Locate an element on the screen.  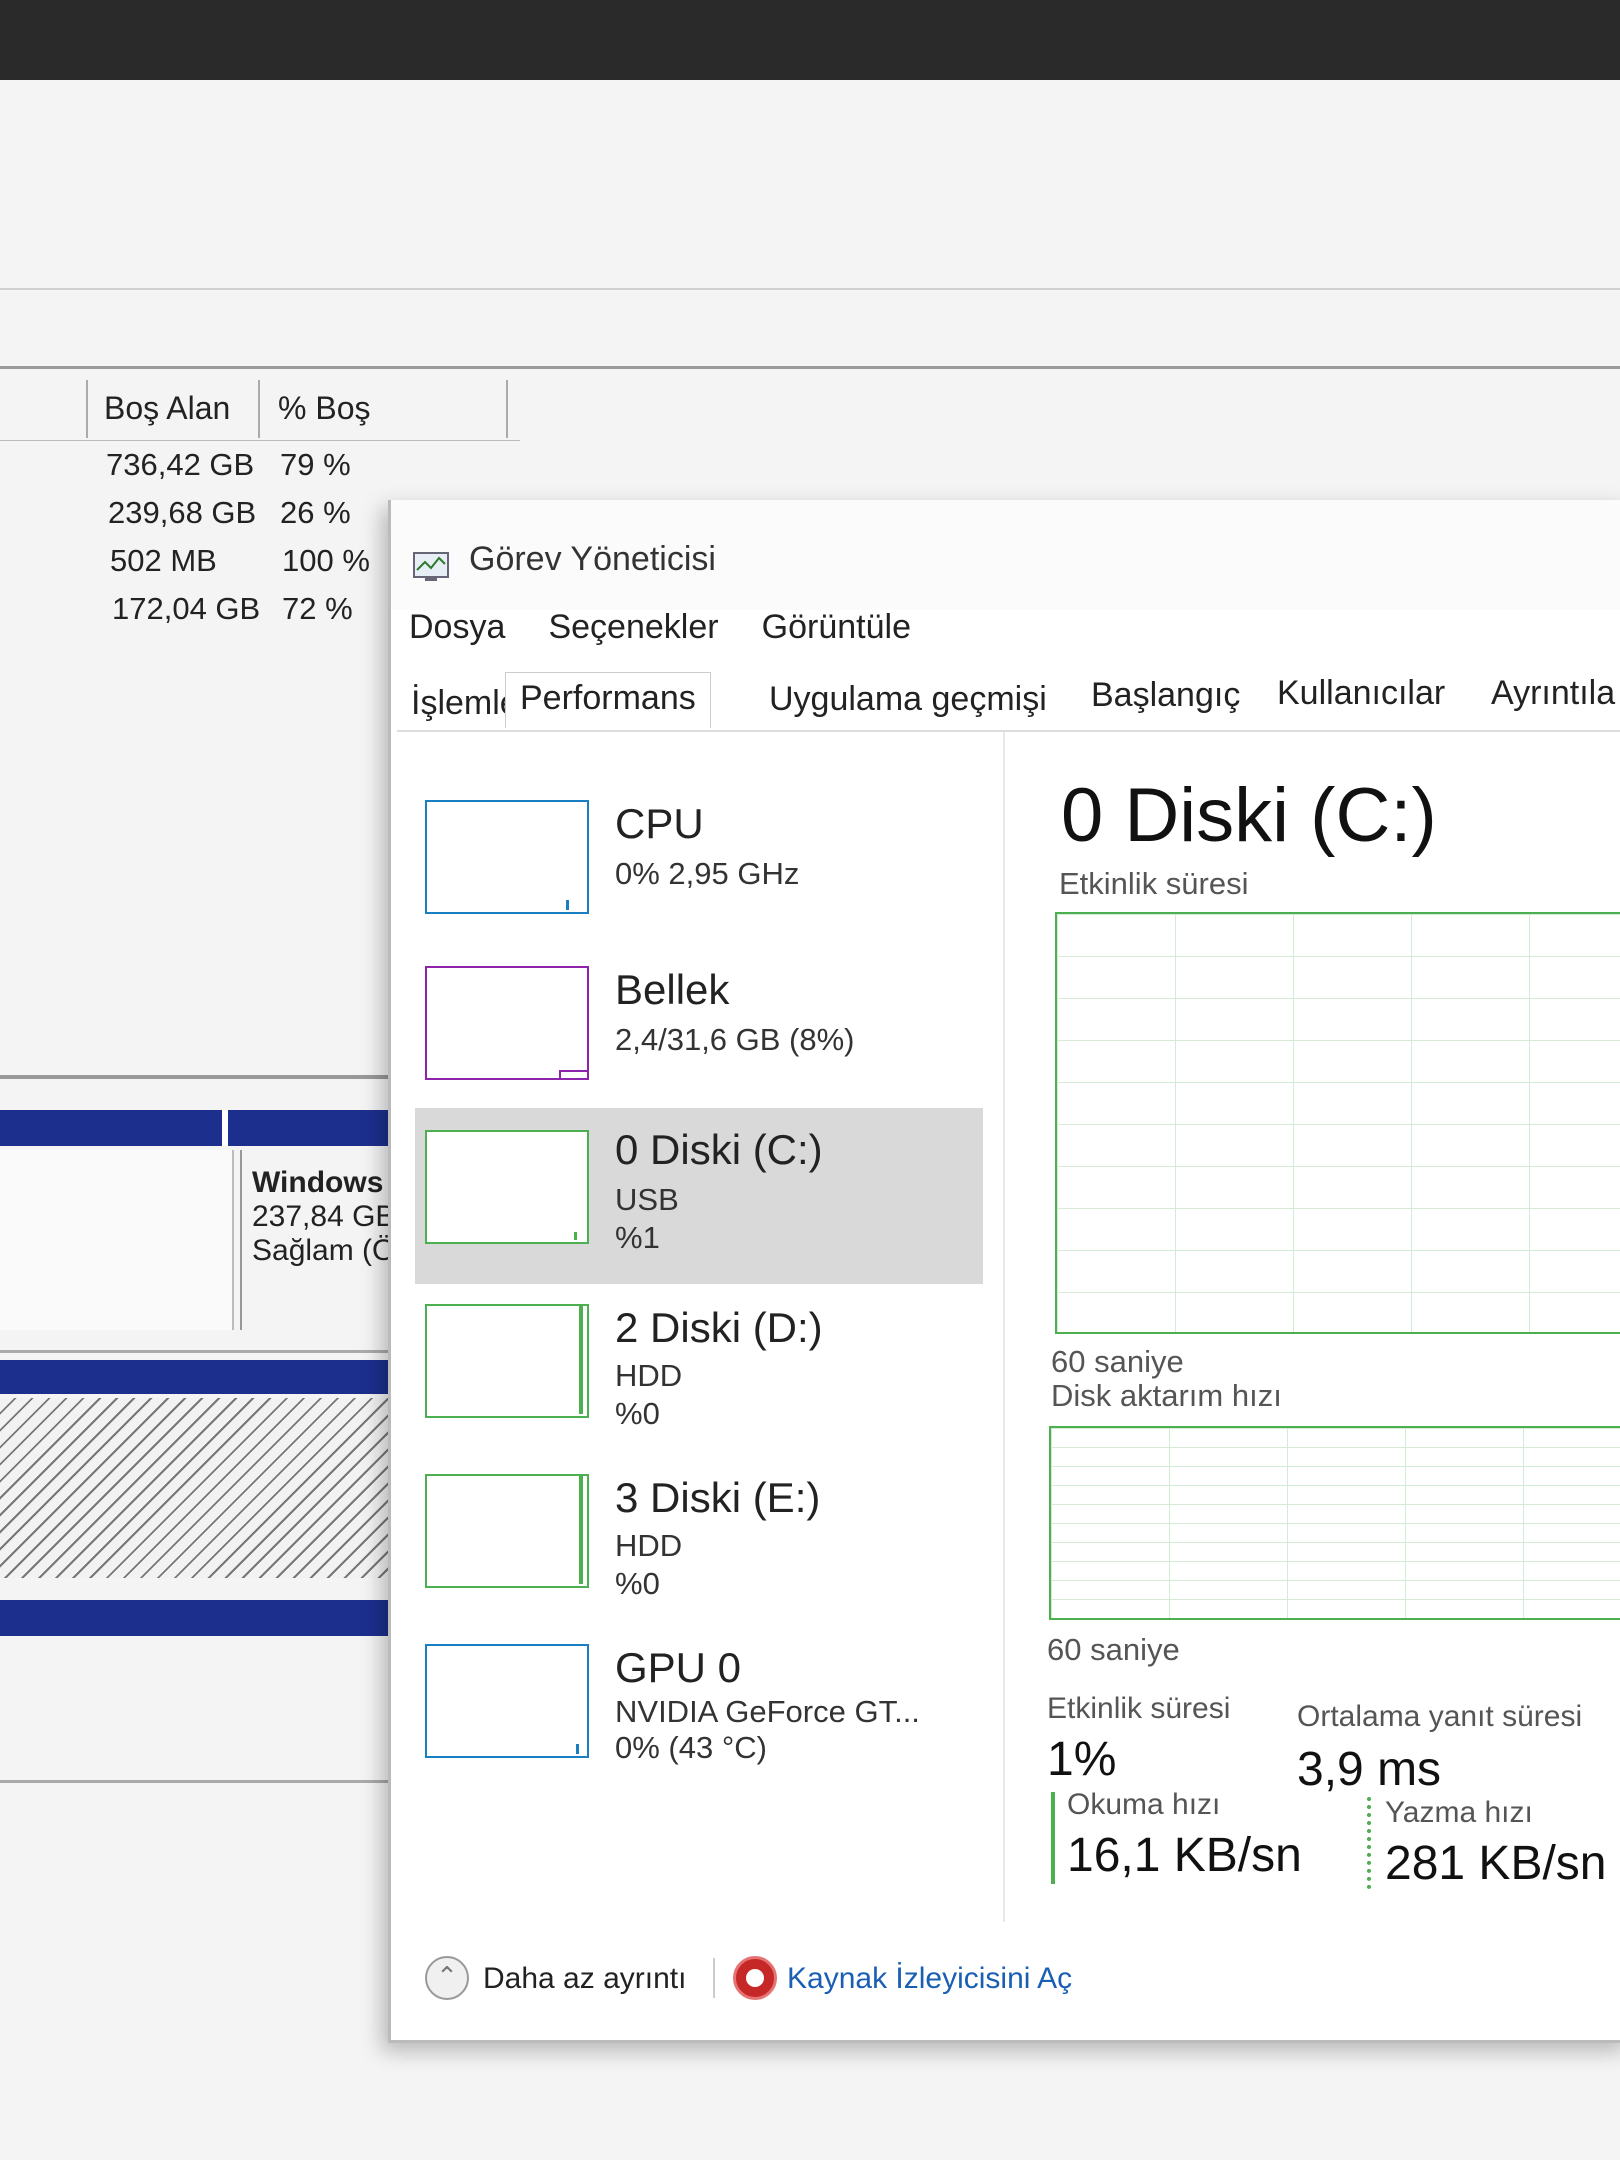
gpu-mini-graph is located at coordinates (507, 1701).